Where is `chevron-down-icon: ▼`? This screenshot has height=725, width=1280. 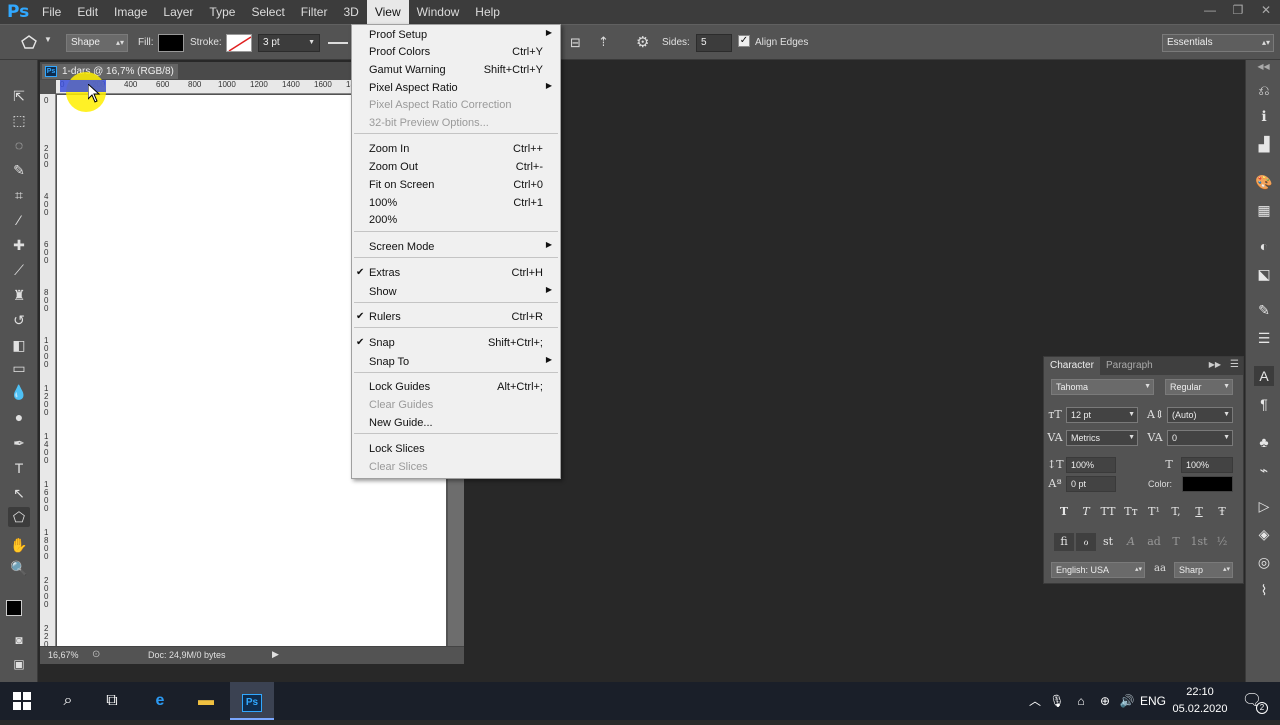 chevron-down-icon: ▼ is located at coordinates (48, 39).